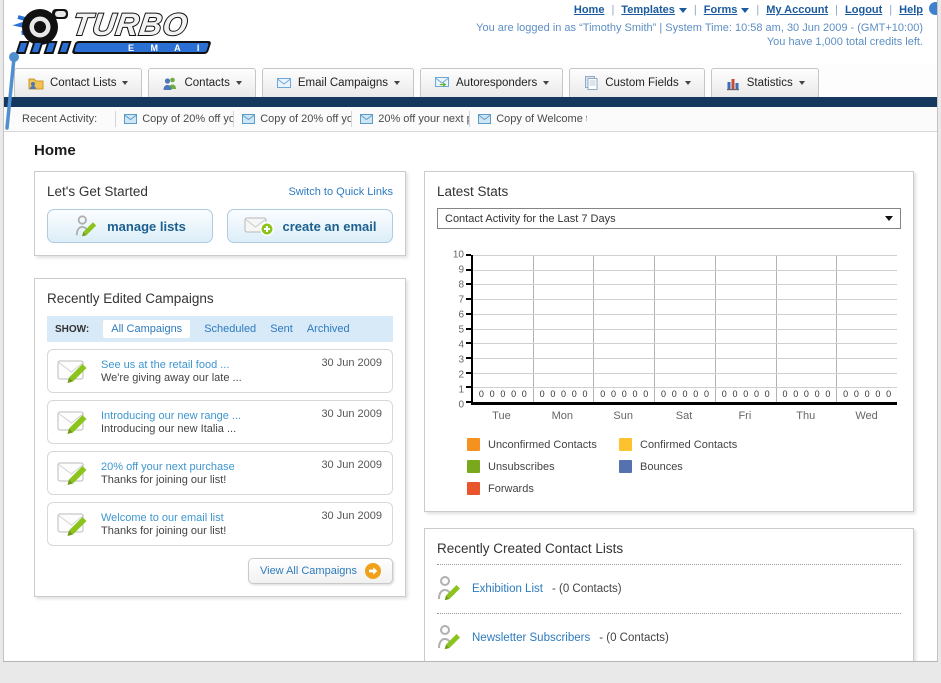 This screenshot has height=683, width=941. Describe the element at coordinates (130, 226) in the screenshot. I see `manage-lists-button: manage lists` at that location.